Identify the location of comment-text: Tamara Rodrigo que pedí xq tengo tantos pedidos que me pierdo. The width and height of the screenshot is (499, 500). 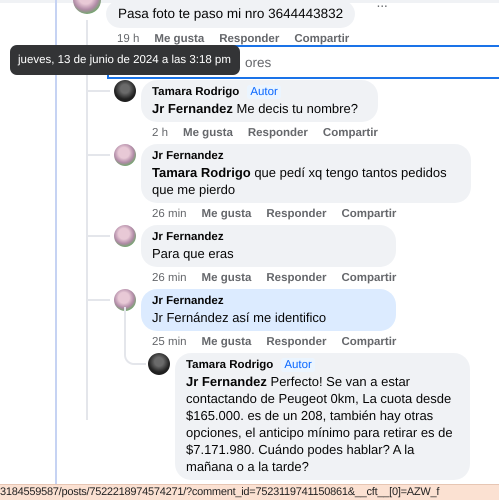
(300, 181).